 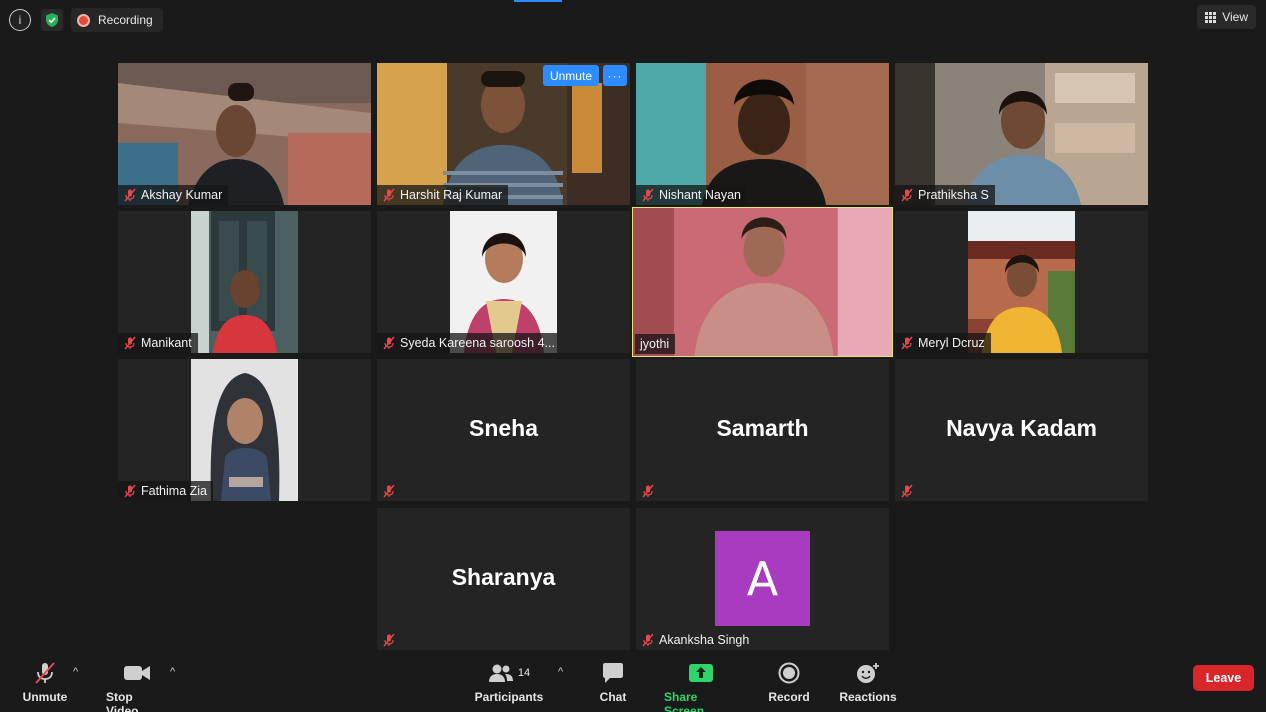 What do you see at coordinates (122, 701) in the screenshot?
I see `stop-video-label: Stop Video` at bounding box center [122, 701].